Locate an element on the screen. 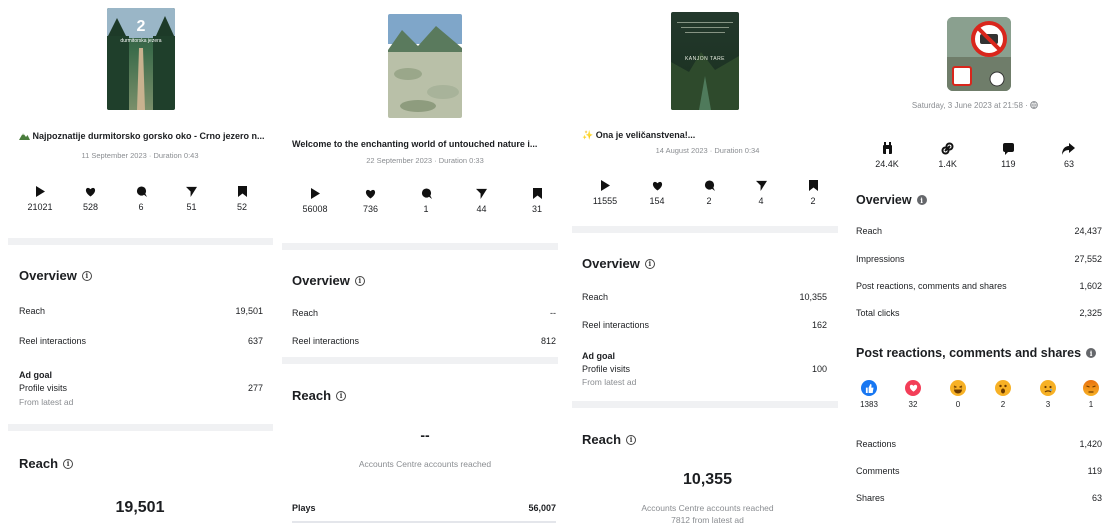 The height and width of the screenshot is (527, 1105). reaction-wow: 2 is located at coordinates (1003, 394).